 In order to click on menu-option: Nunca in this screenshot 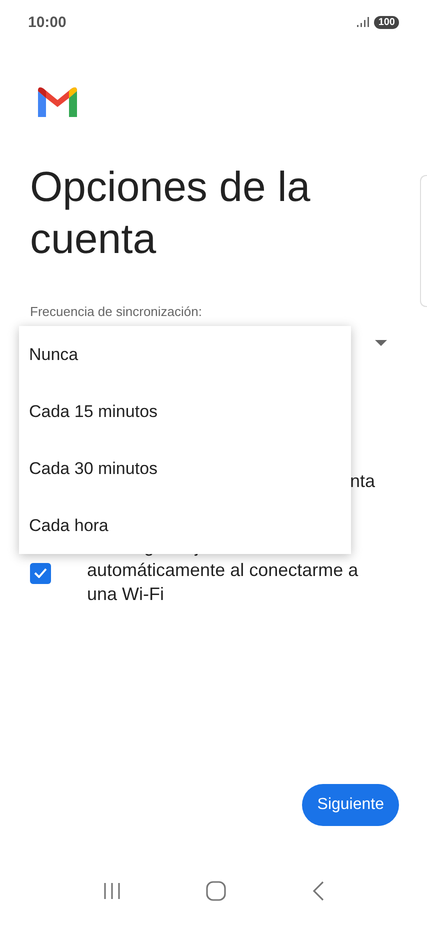, I will do `click(185, 354)`.